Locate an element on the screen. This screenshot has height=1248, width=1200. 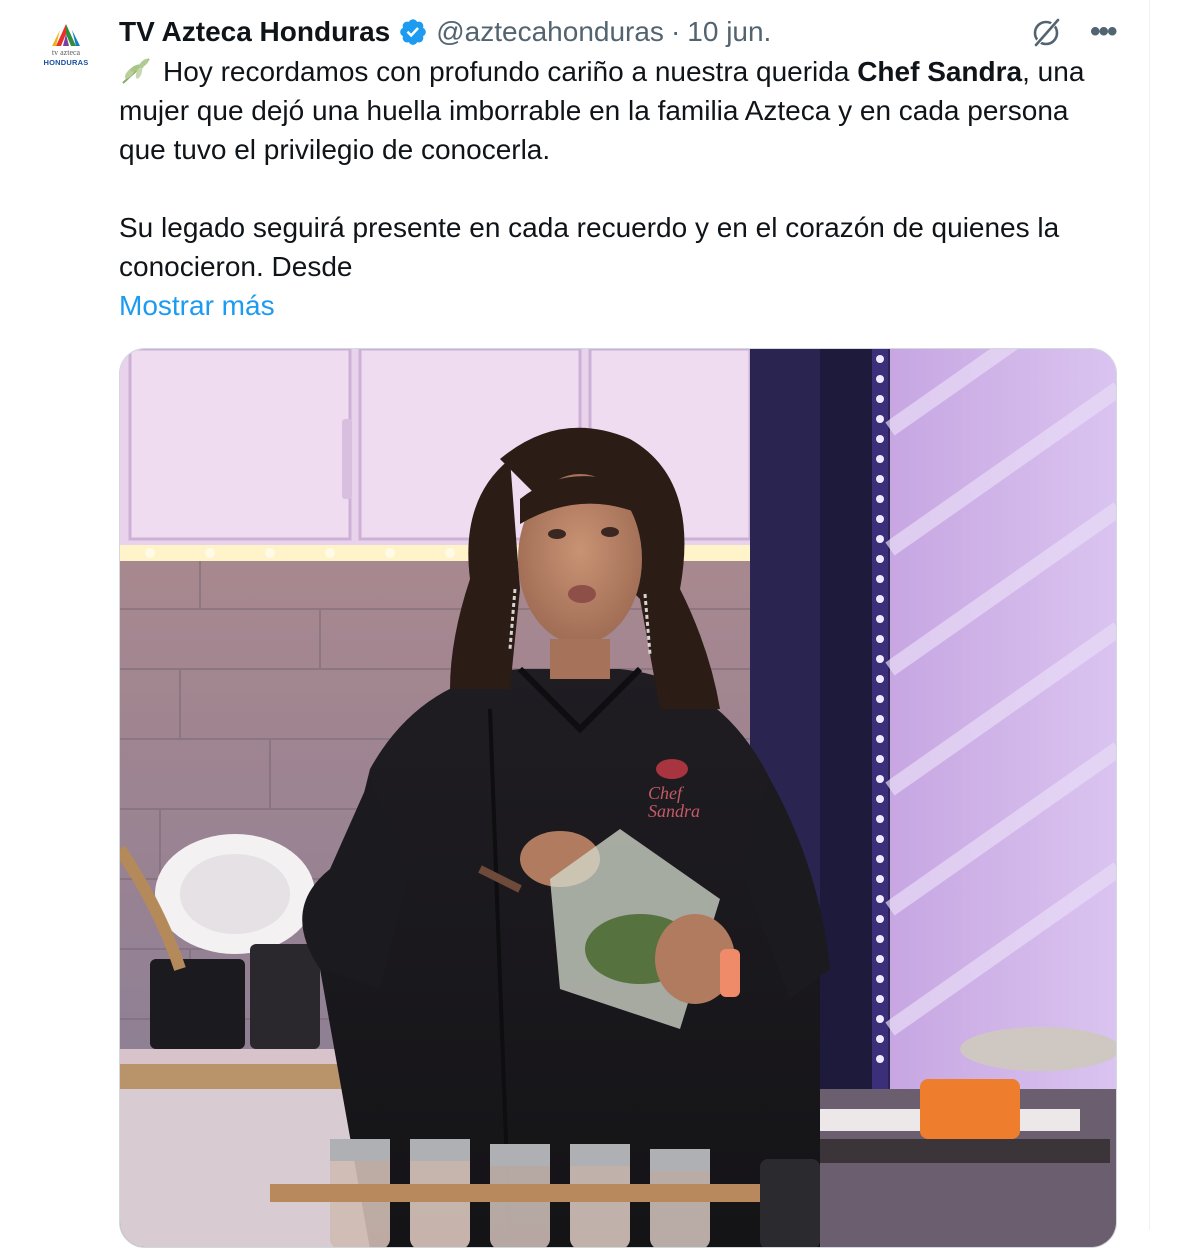
avatar: tv azteca HONDURAS is located at coordinates (66, 52).